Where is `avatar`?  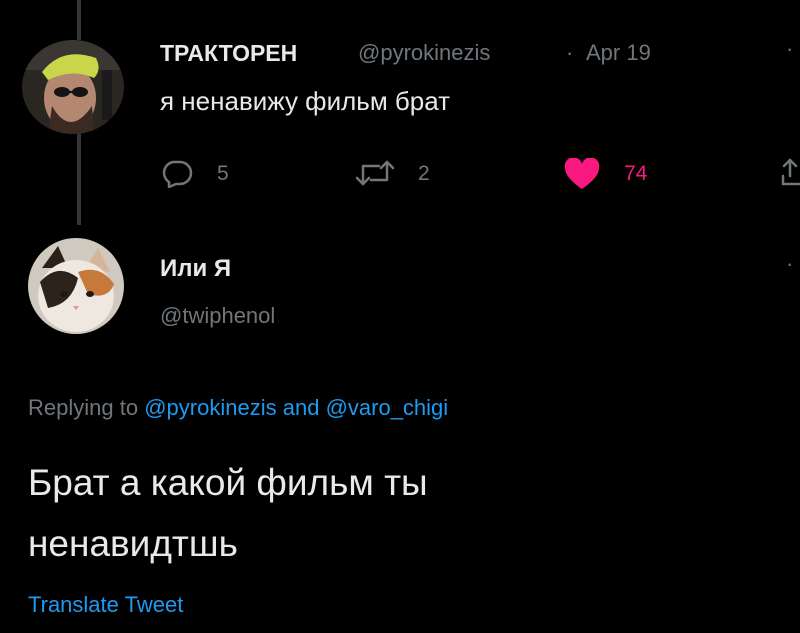 avatar is located at coordinates (73, 87).